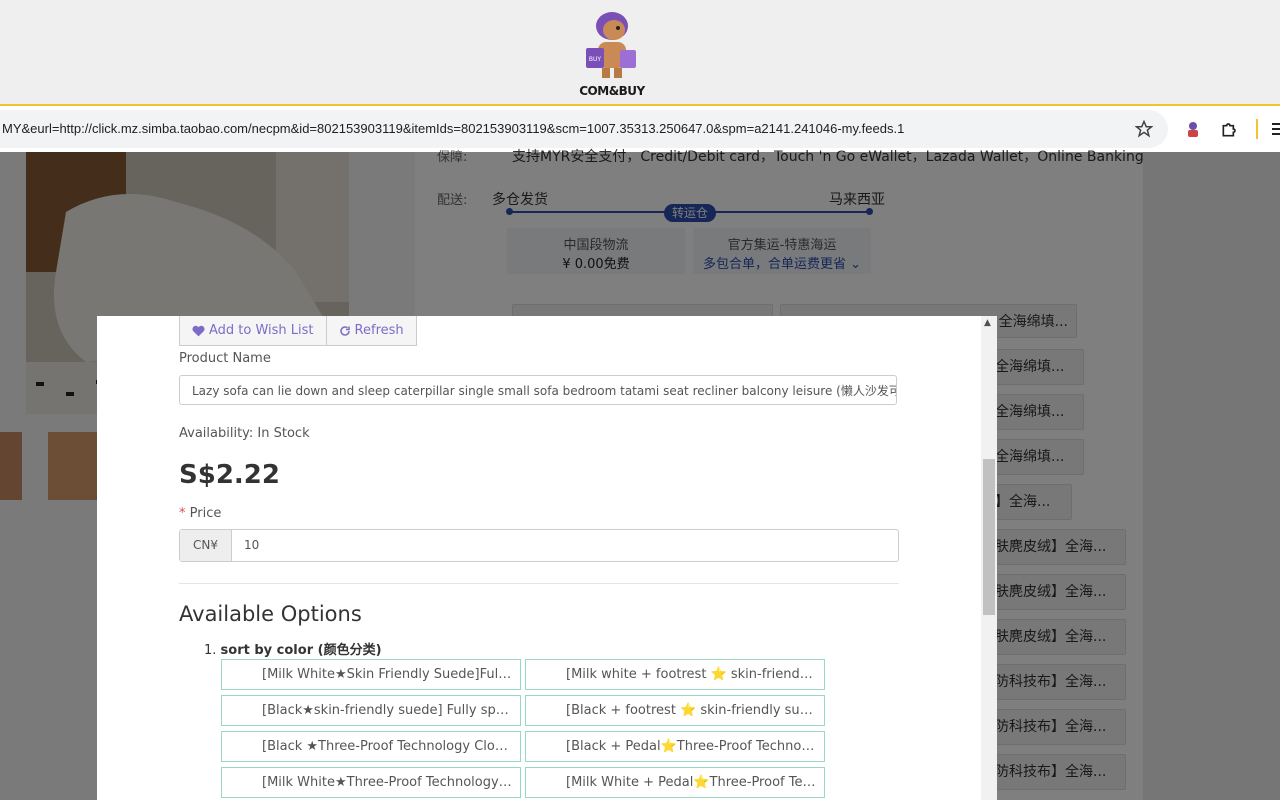 This screenshot has width=1280, height=800. What do you see at coordinates (611, 45) in the screenshot?
I see `kangaroo-mascot-icon: BUY` at bounding box center [611, 45].